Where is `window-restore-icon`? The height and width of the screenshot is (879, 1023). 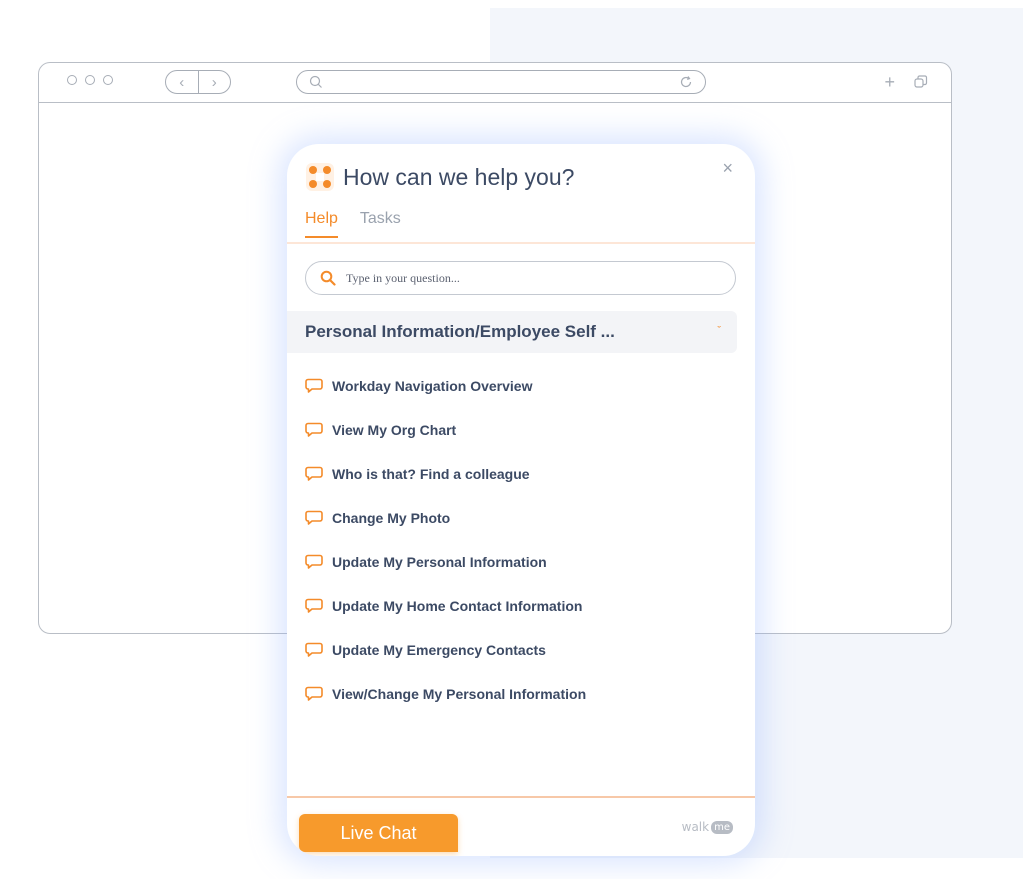 window-restore-icon is located at coordinates (921, 82).